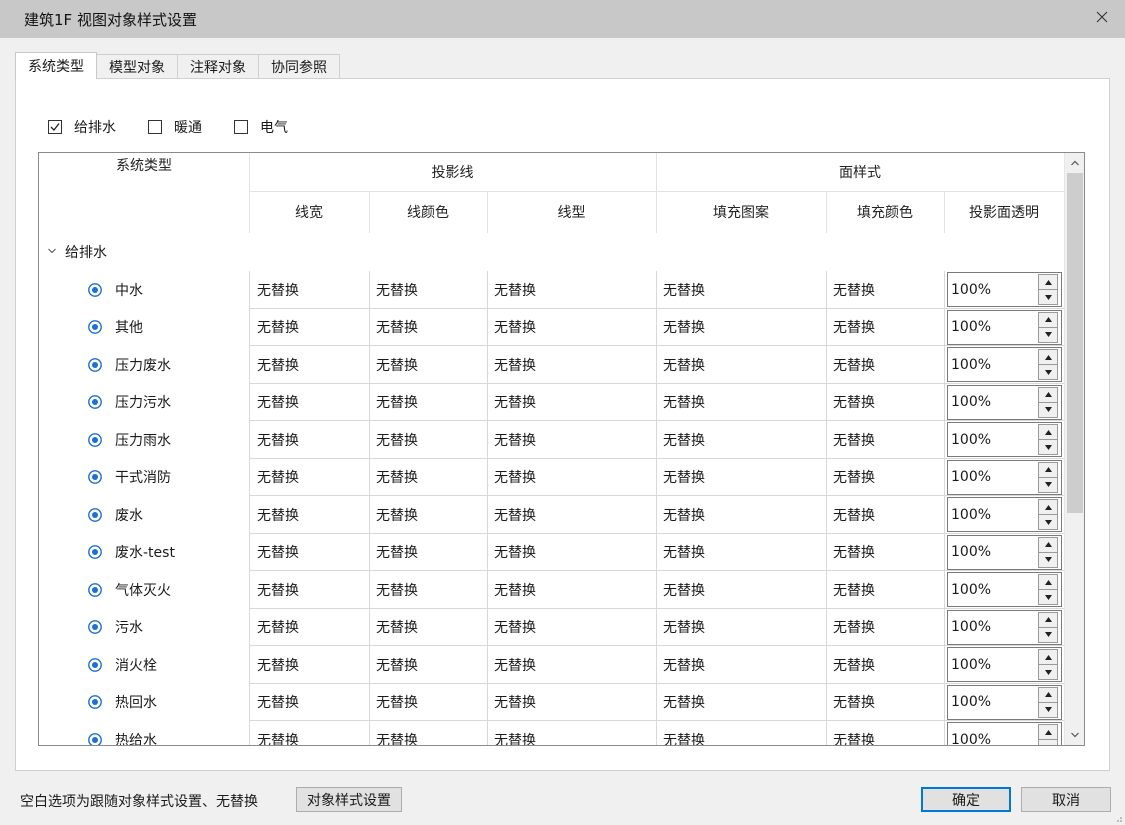  Describe the element at coordinates (741, 212) in the screenshot. I see `header-fill-pattern: 填充图案` at that location.